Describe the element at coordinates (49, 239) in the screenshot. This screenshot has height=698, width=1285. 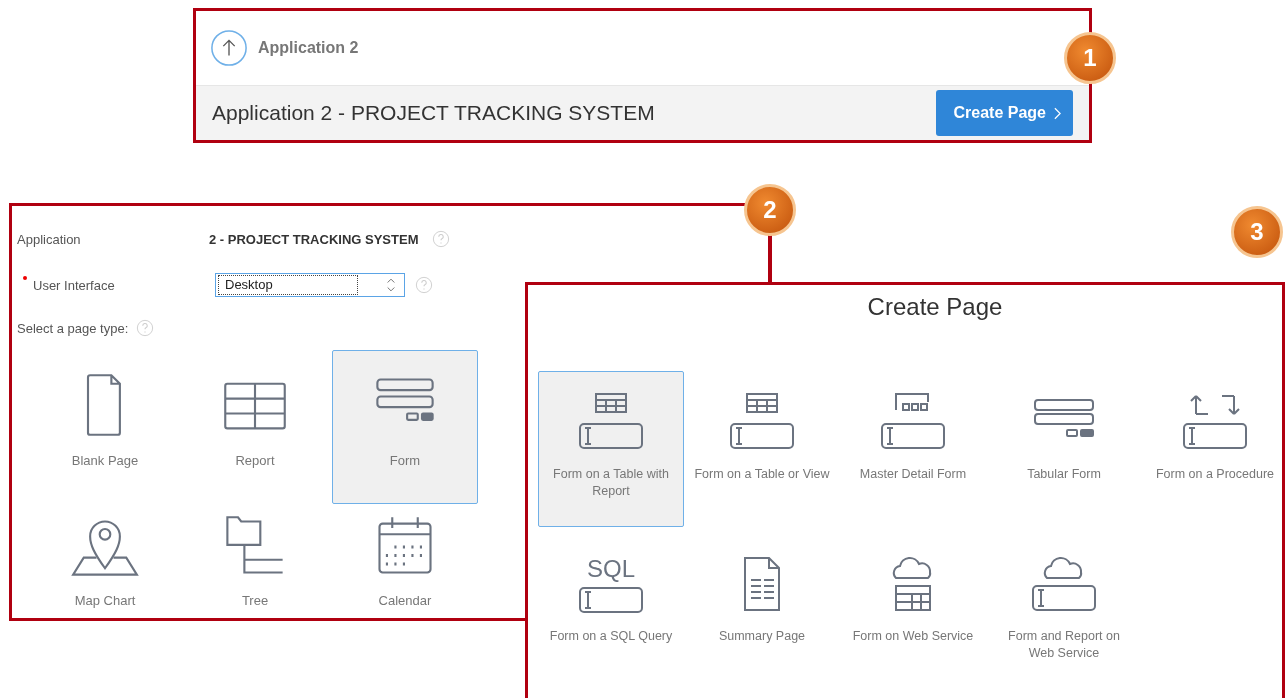
I see `field-label: Application` at that location.